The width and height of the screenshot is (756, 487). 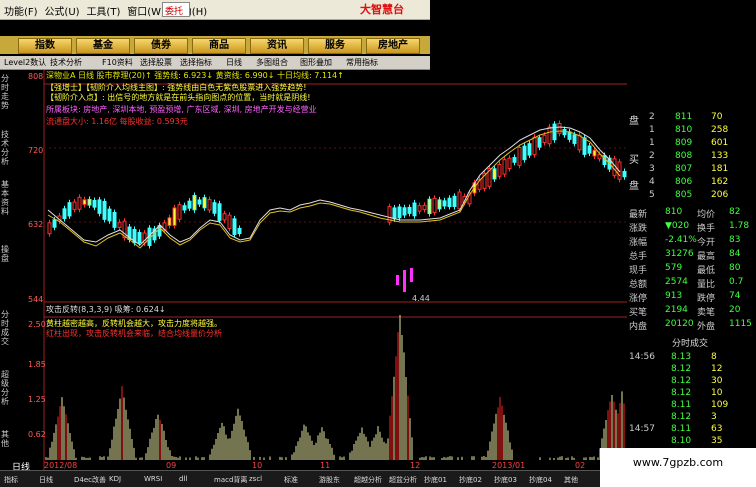 What do you see at coordinates (638, 285) in the screenshot?
I see `stat-key: 总额` at bounding box center [638, 285].